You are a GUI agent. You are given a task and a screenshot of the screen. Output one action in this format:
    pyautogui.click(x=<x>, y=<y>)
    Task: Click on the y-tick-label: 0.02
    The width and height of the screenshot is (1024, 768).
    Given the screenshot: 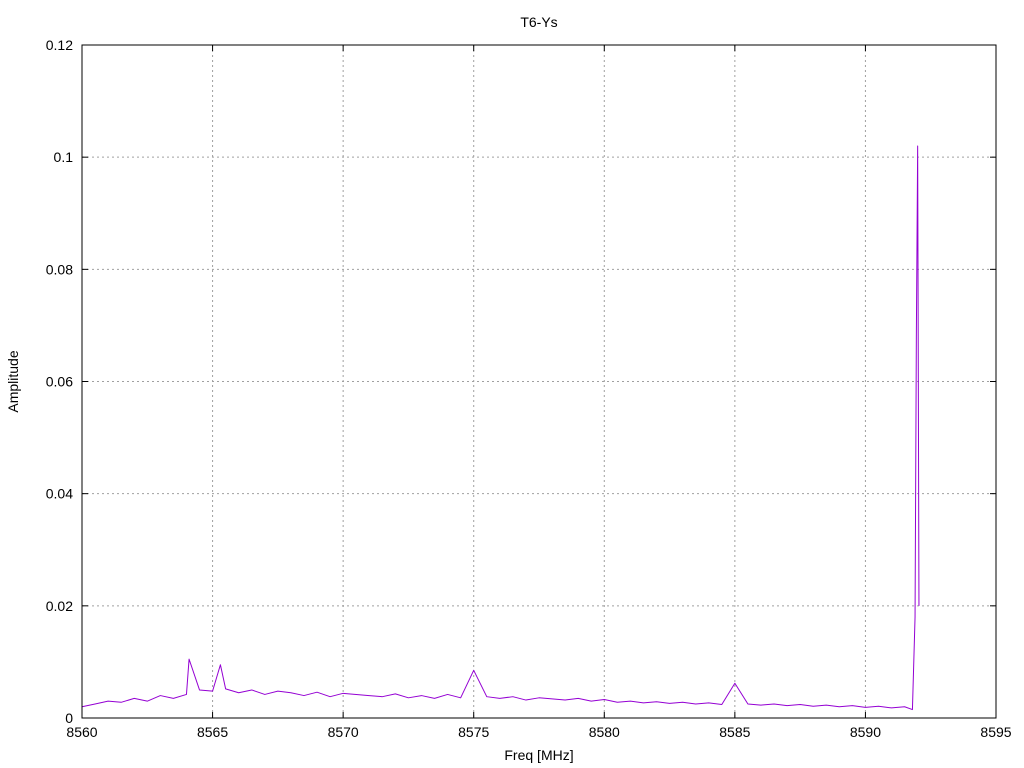 What is the action you would take?
    pyautogui.click(x=59, y=606)
    